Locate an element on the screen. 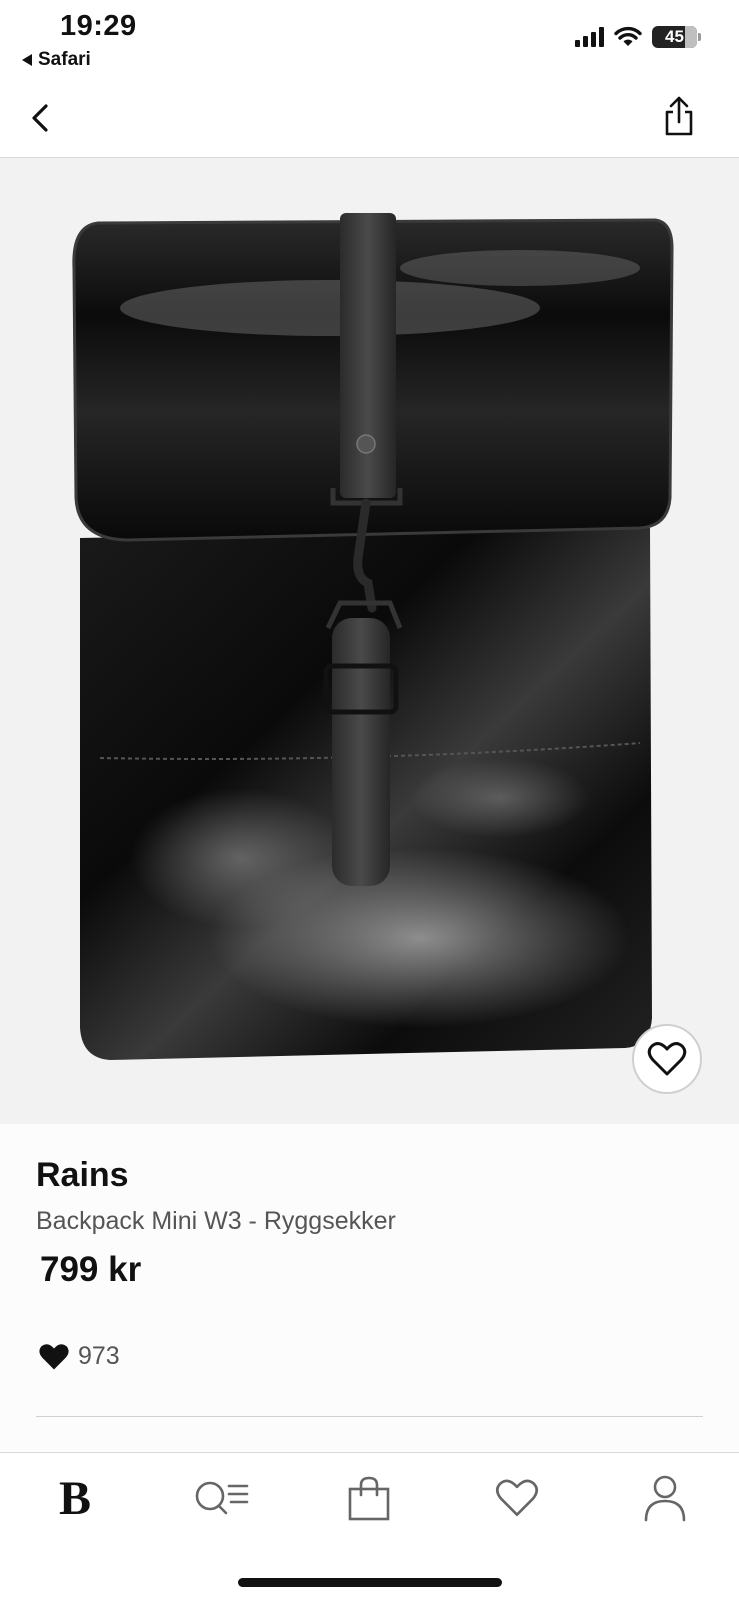 Image resolution: width=739 pixels, height=1600 pixels. battery-icon: 45 is located at coordinates (674, 37).